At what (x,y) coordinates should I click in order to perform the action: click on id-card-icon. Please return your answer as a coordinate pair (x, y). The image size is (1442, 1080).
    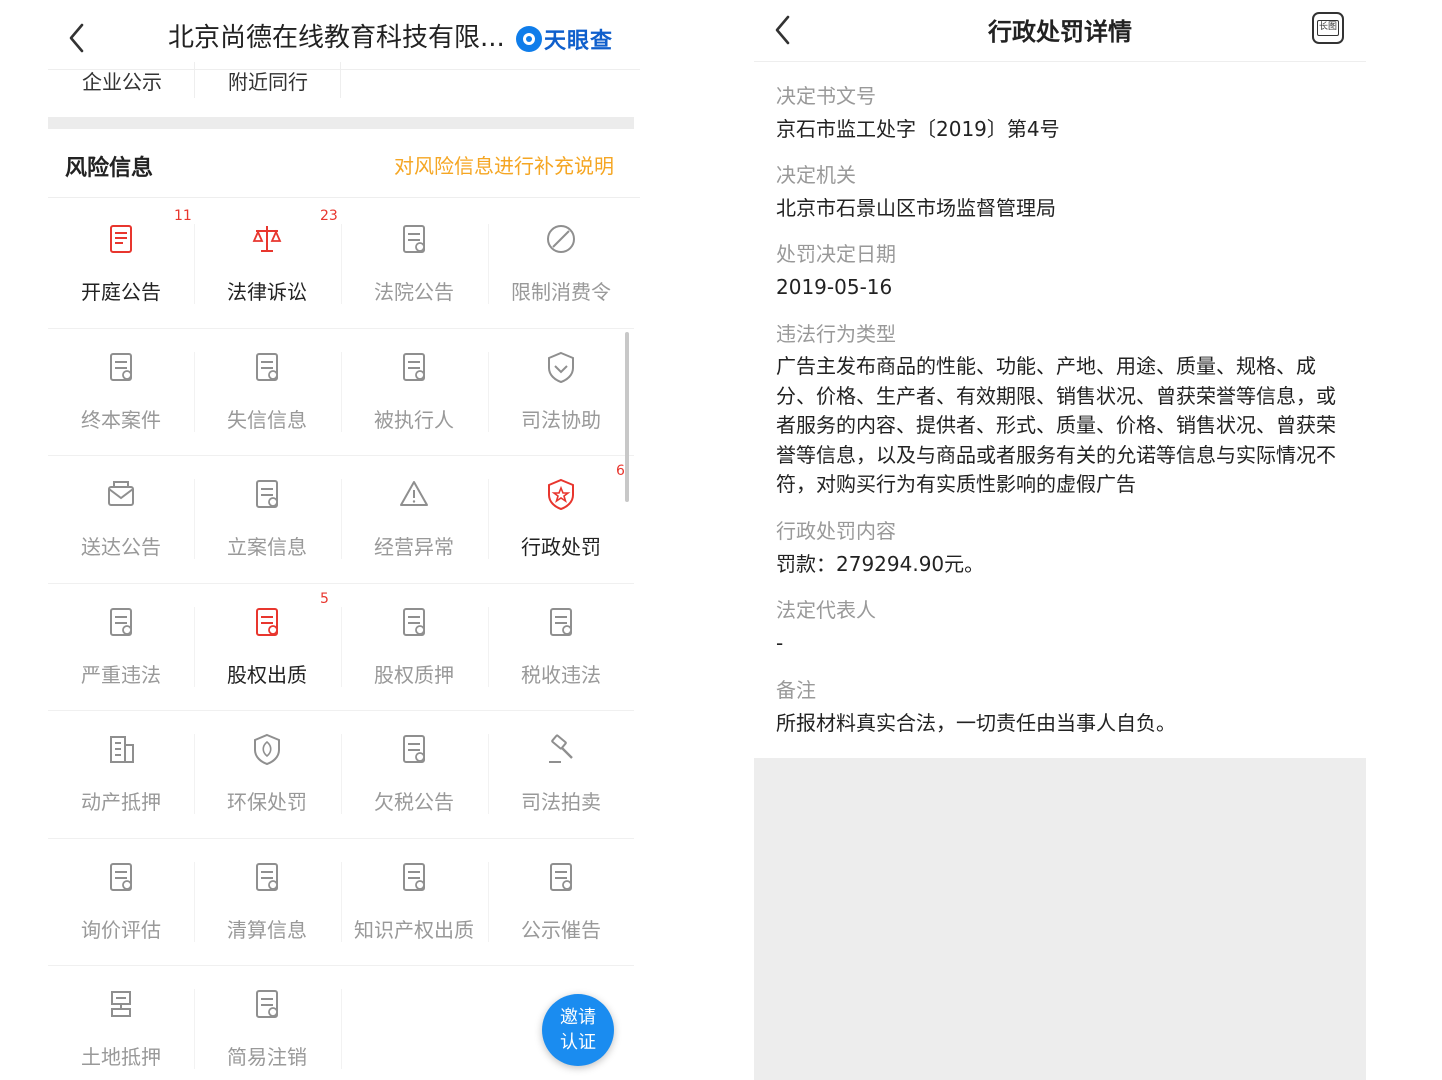
    Looking at the image, I should click on (267, 367).